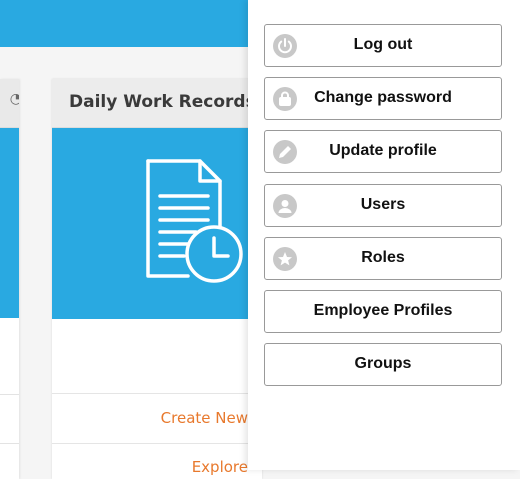 The height and width of the screenshot is (479, 520). I want to click on employee-profiles-label: Employee Profiles, so click(383, 310).